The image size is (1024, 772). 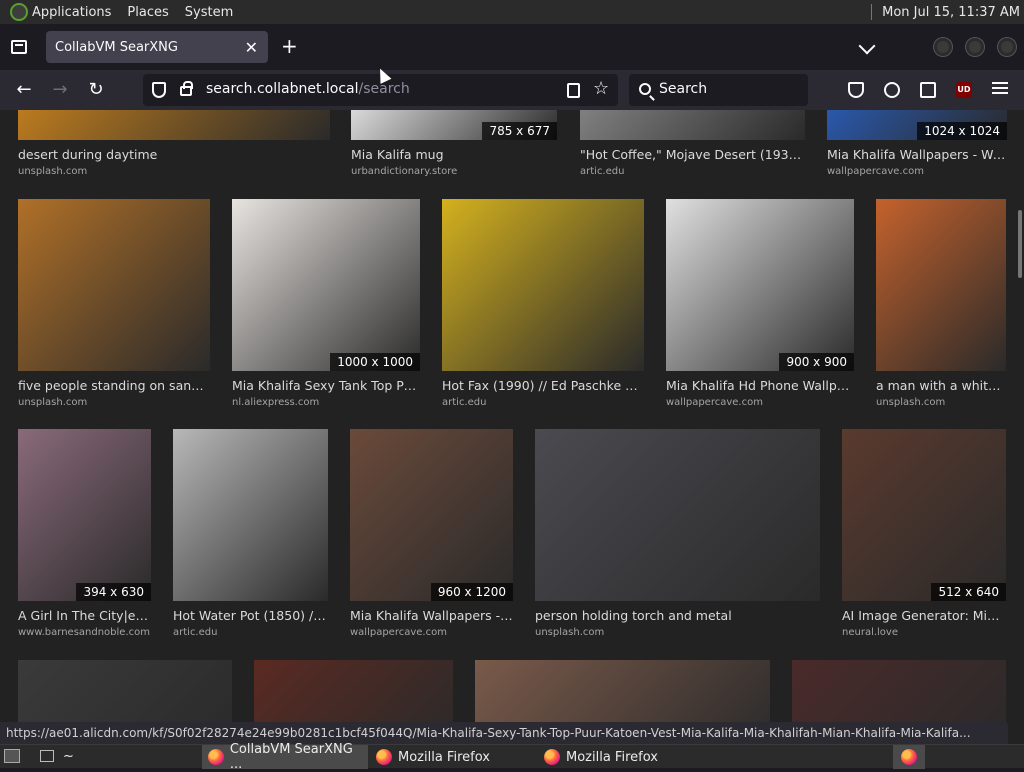 I want to click on taskbar-item-firefox-2: Mozilla Firefox, so click(x=621, y=757).